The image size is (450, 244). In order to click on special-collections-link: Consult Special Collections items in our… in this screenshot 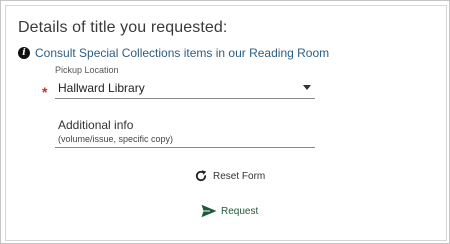, I will do `click(182, 53)`.